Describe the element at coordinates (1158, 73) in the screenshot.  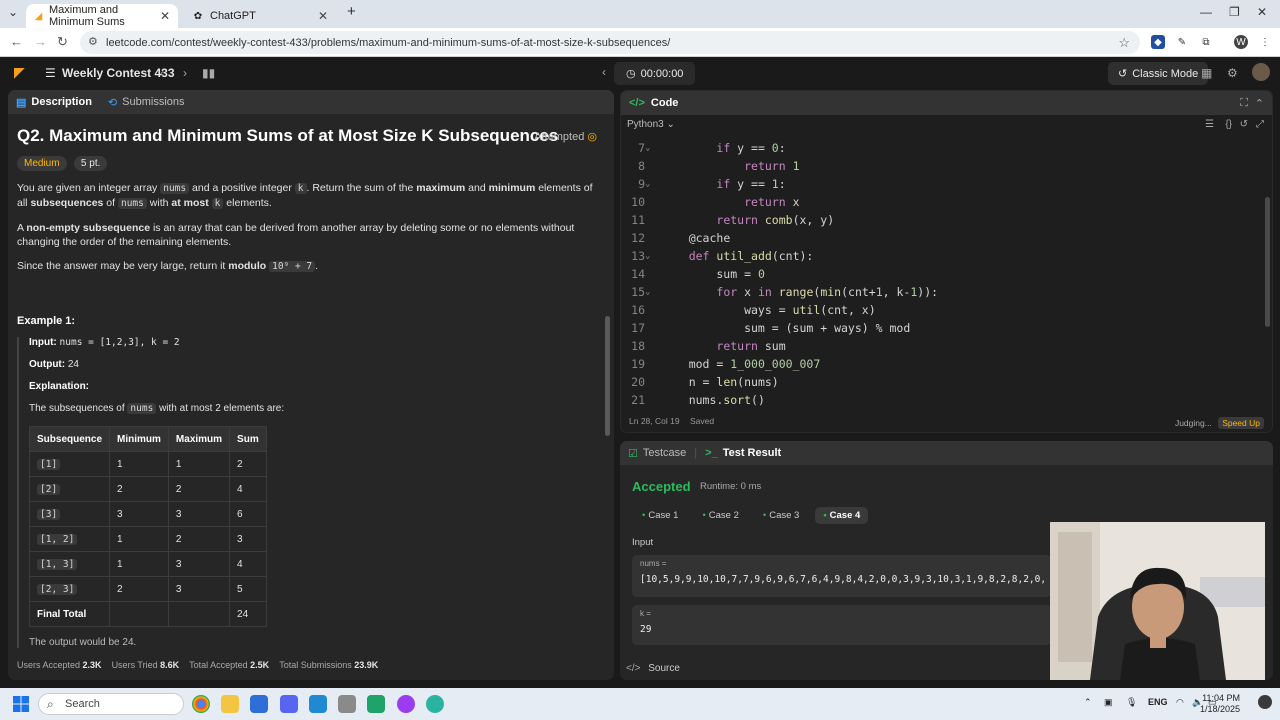
I see `classic-mode-button: ↺ Classic Mode` at that location.